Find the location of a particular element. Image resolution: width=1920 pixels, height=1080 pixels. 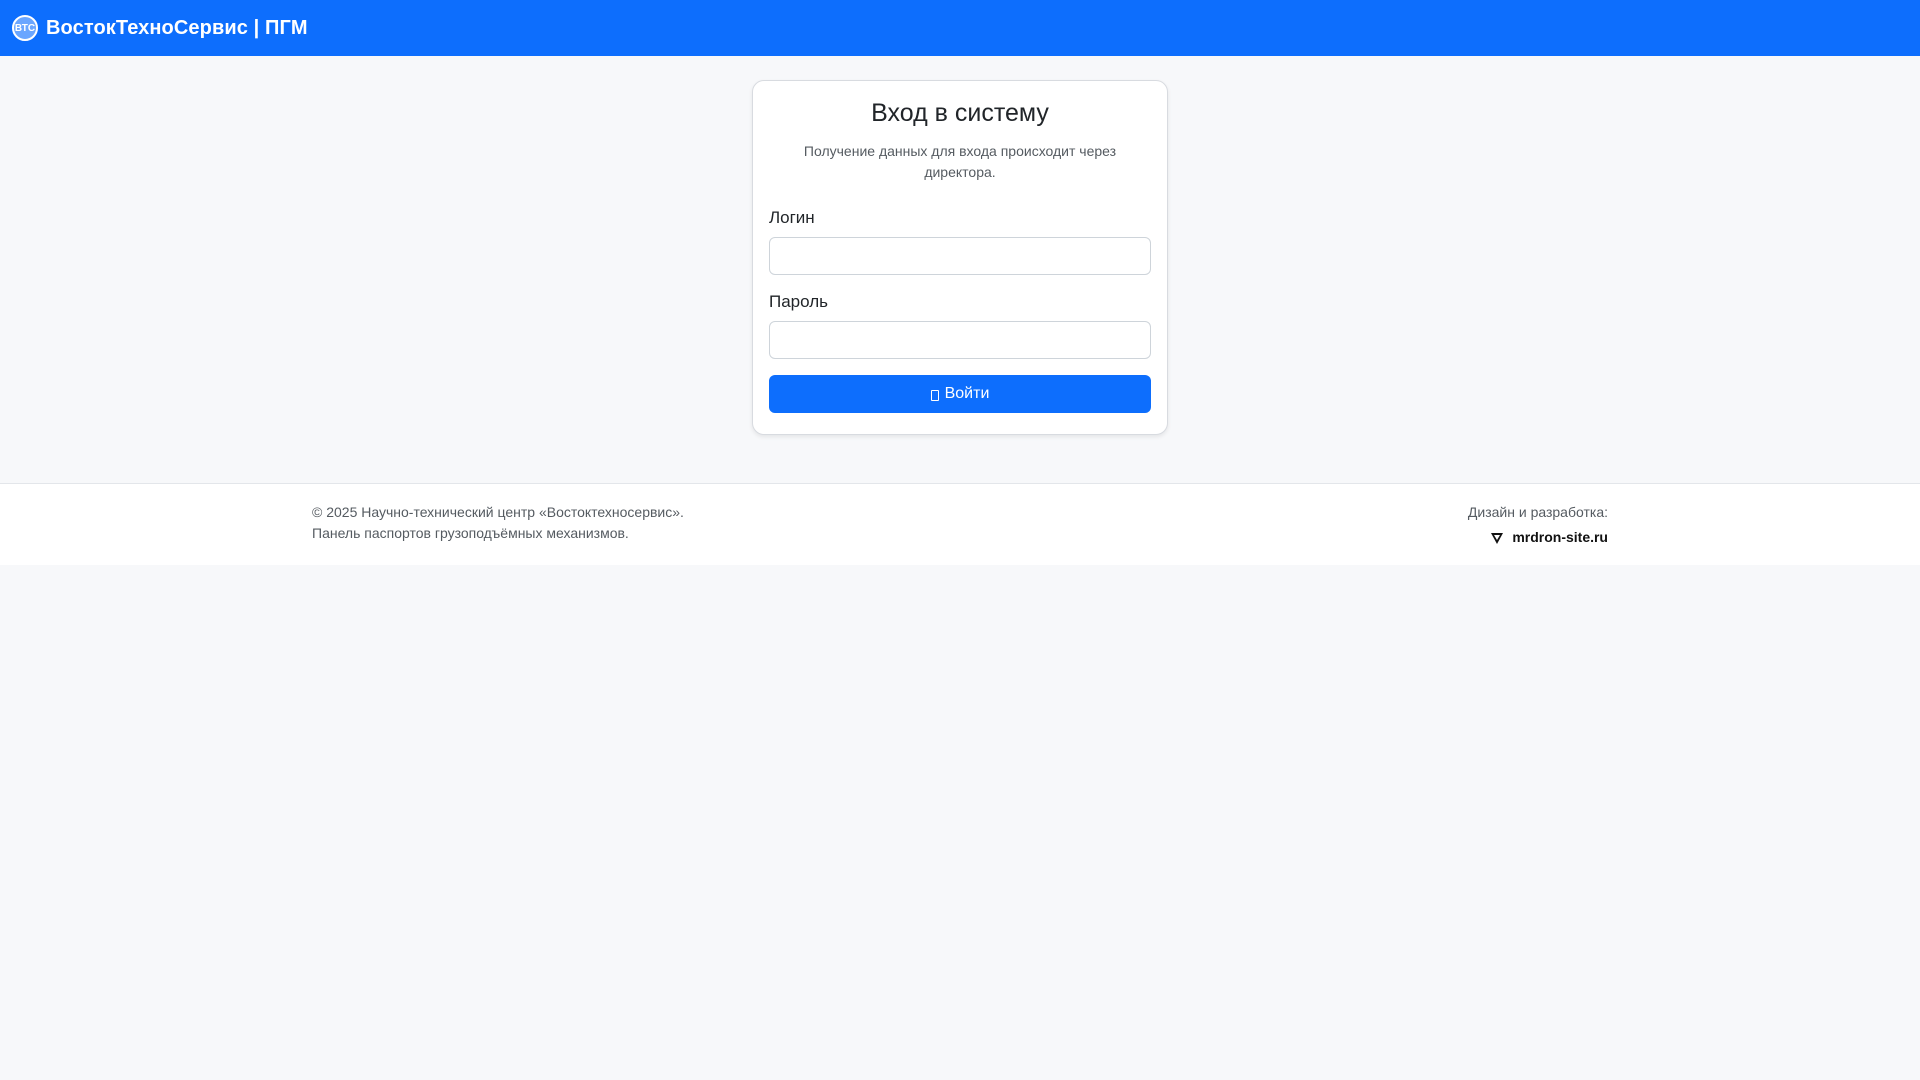

developer-info: Дизайн и разработка: mrdron-site.ru is located at coordinates (1538, 525).